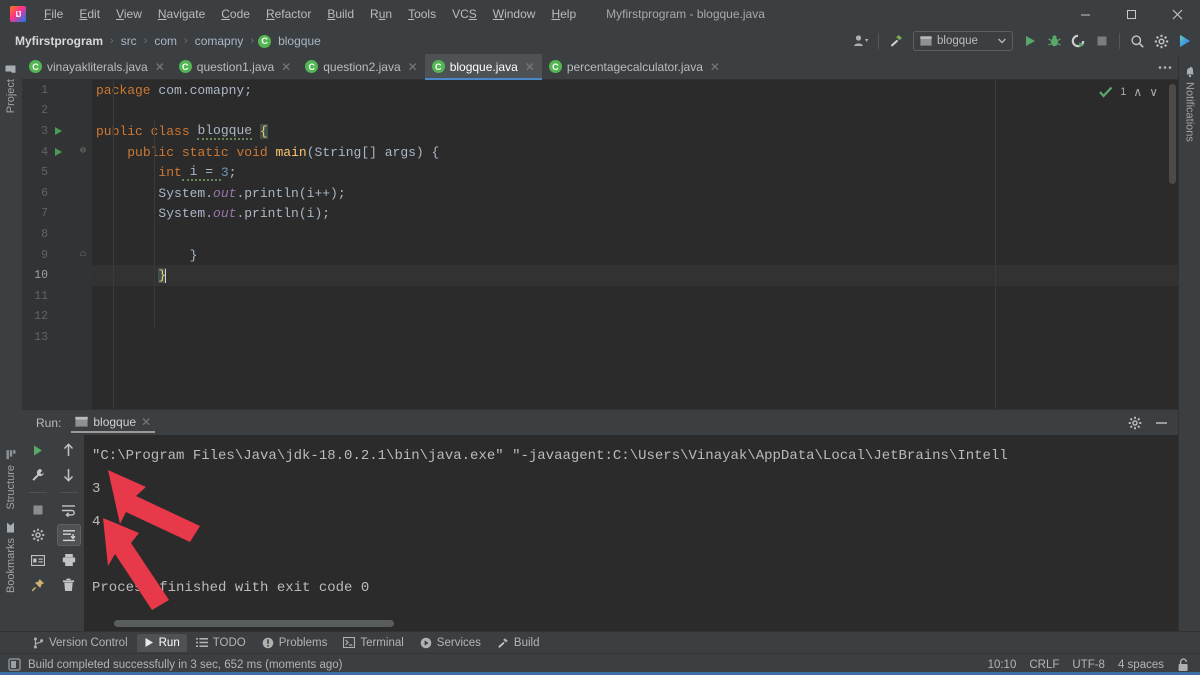  Describe the element at coordinates (113, 244) in the screenshot. I see `indent-guide` at that location.